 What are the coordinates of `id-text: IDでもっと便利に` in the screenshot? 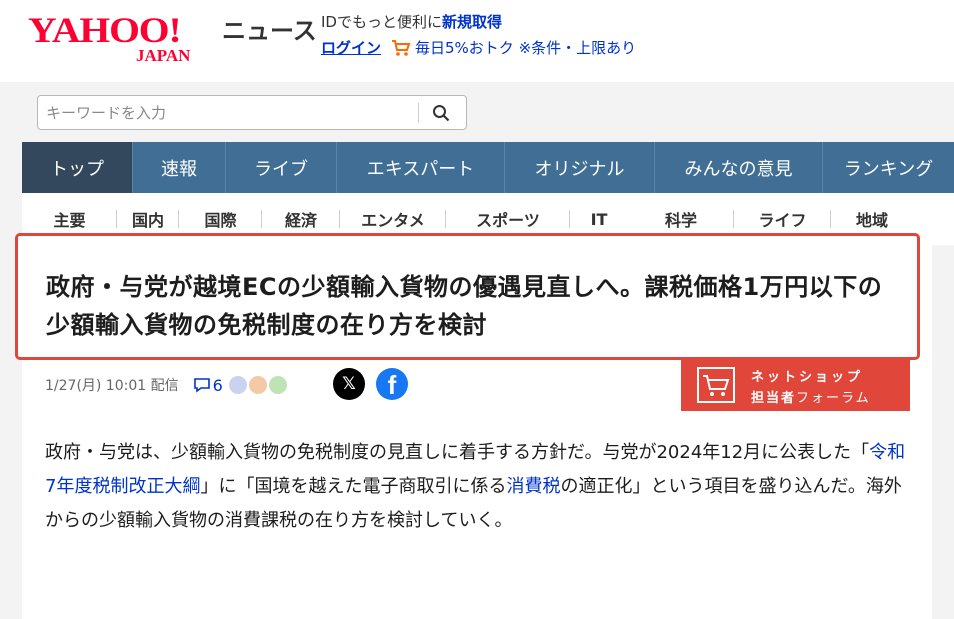 It's located at (381, 22).